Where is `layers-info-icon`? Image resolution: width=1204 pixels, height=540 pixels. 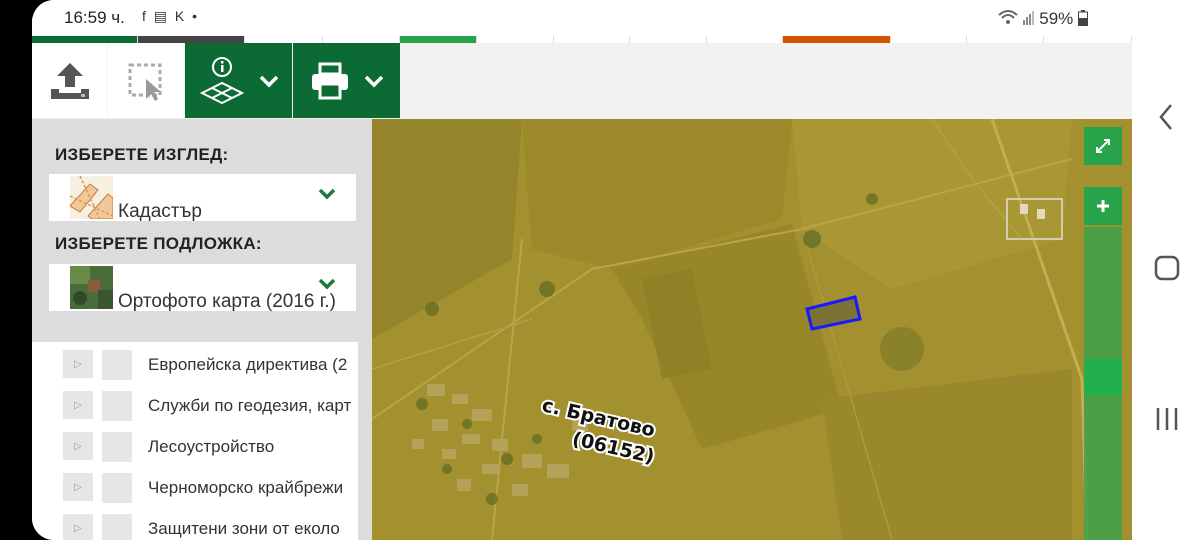
layers-info-icon is located at coordinates (221, 80).